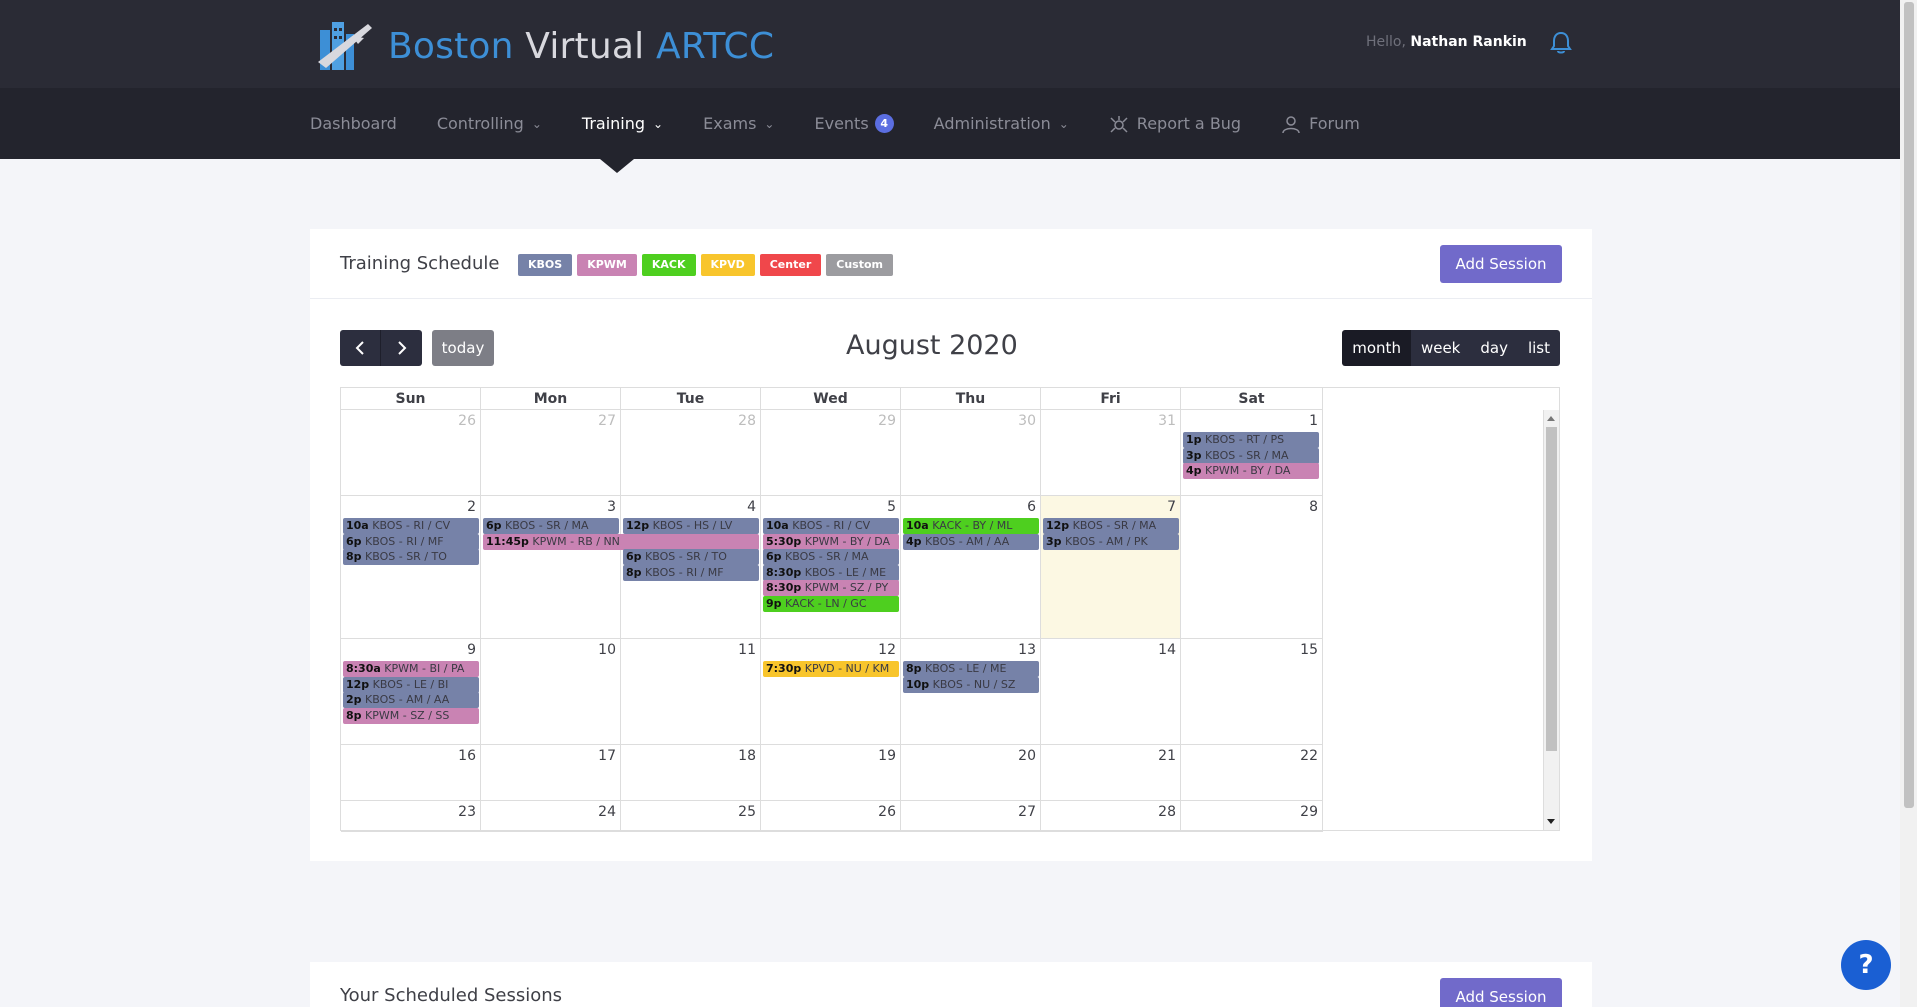 The width and height of the screenshot is (1917, 1007). I want to click on nav-report-bug: Report a Bug, so click(1175, 124).